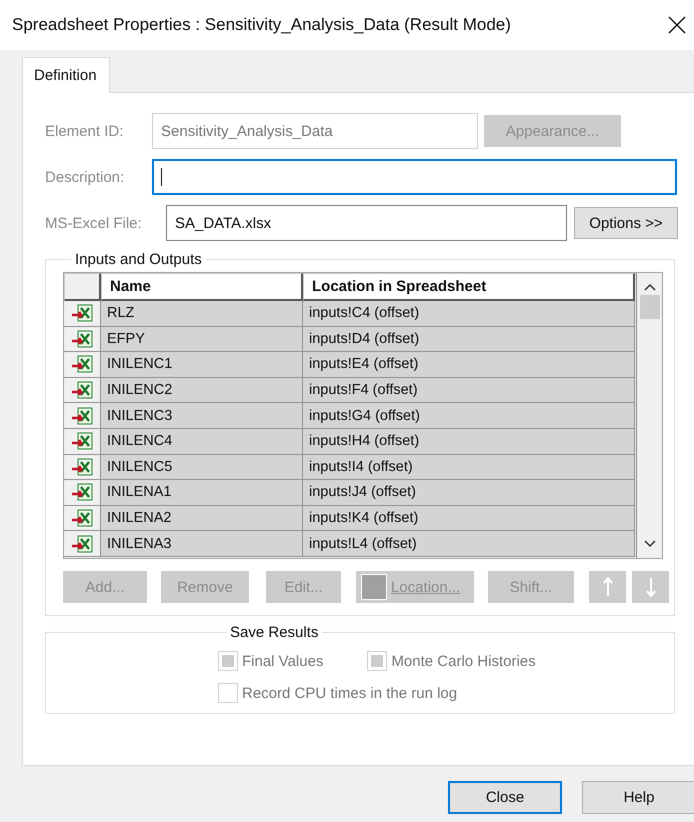 This screenshot has height=822, width=694. I want to click on table-cell: inputs!C4 (offset), so click(469, 314).